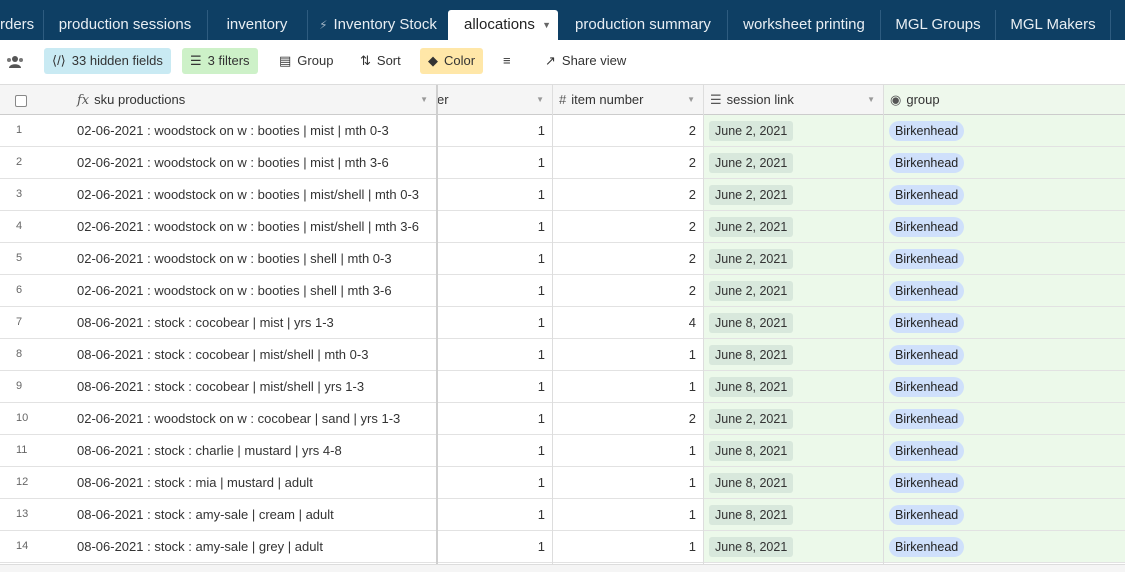 The image size is (1125, 572). Describe the element at coordinates (378, 25) in the screenshot. I see `tab-inventory-stock: ⚡ Inventory Stock` at that location.